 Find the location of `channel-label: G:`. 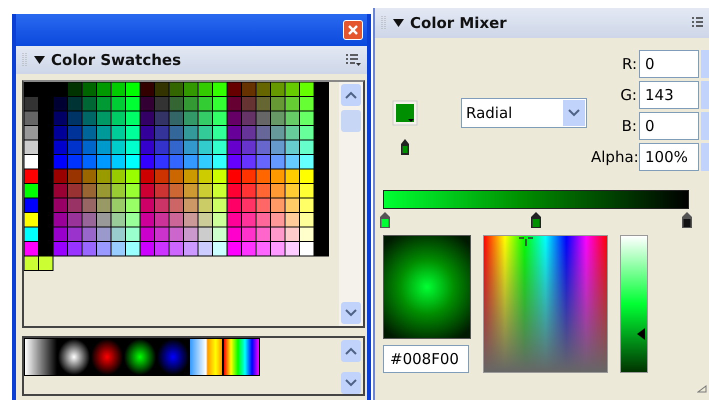

channel-label: G: is located at coordinates (628, 95).